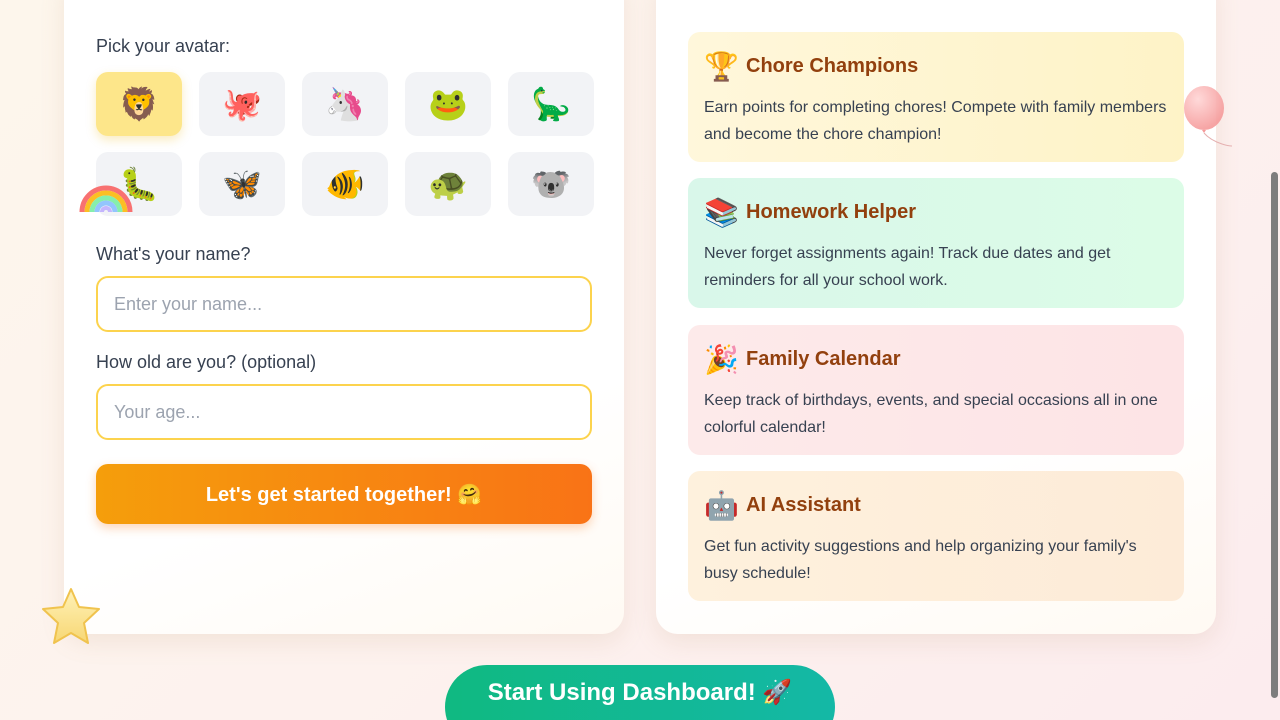 This screenshot has height=720, width=1280. Describe the element at coordinates (173, 254) in the screenshot. I see `name-label: What's your name?` at that location.